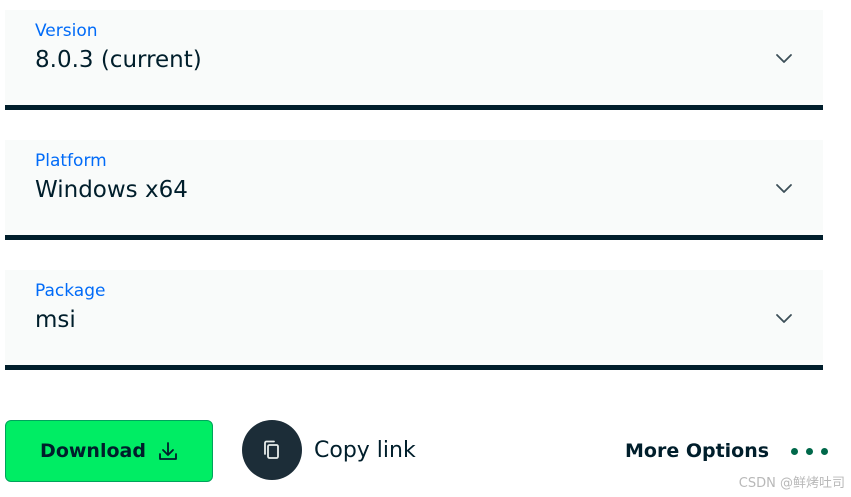 This screenshot has width=851, height=497. Describe the element at coordinates (70, 291) in the screenshot. I see `package-label: Package` at that location.